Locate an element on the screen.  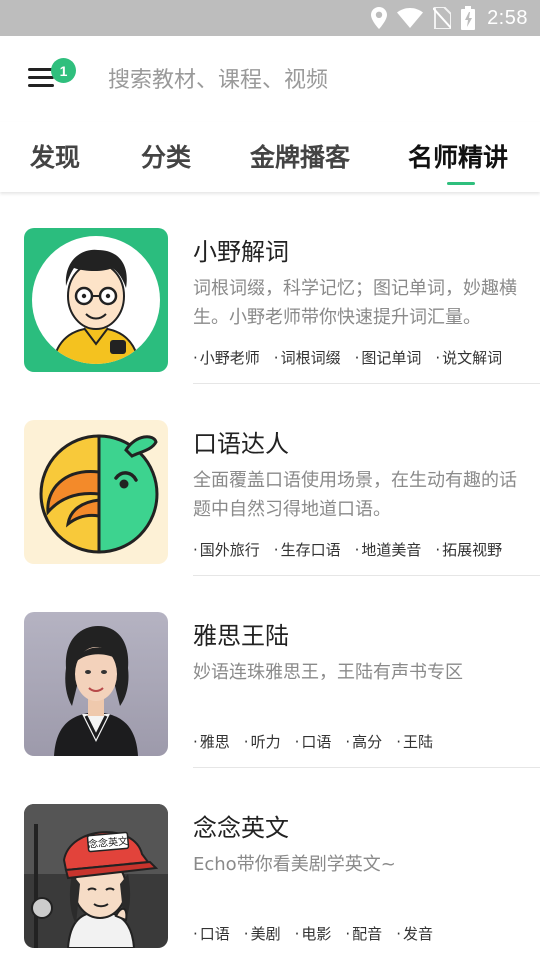
course-title: 小野解词 is located at coordinates (241, 252).